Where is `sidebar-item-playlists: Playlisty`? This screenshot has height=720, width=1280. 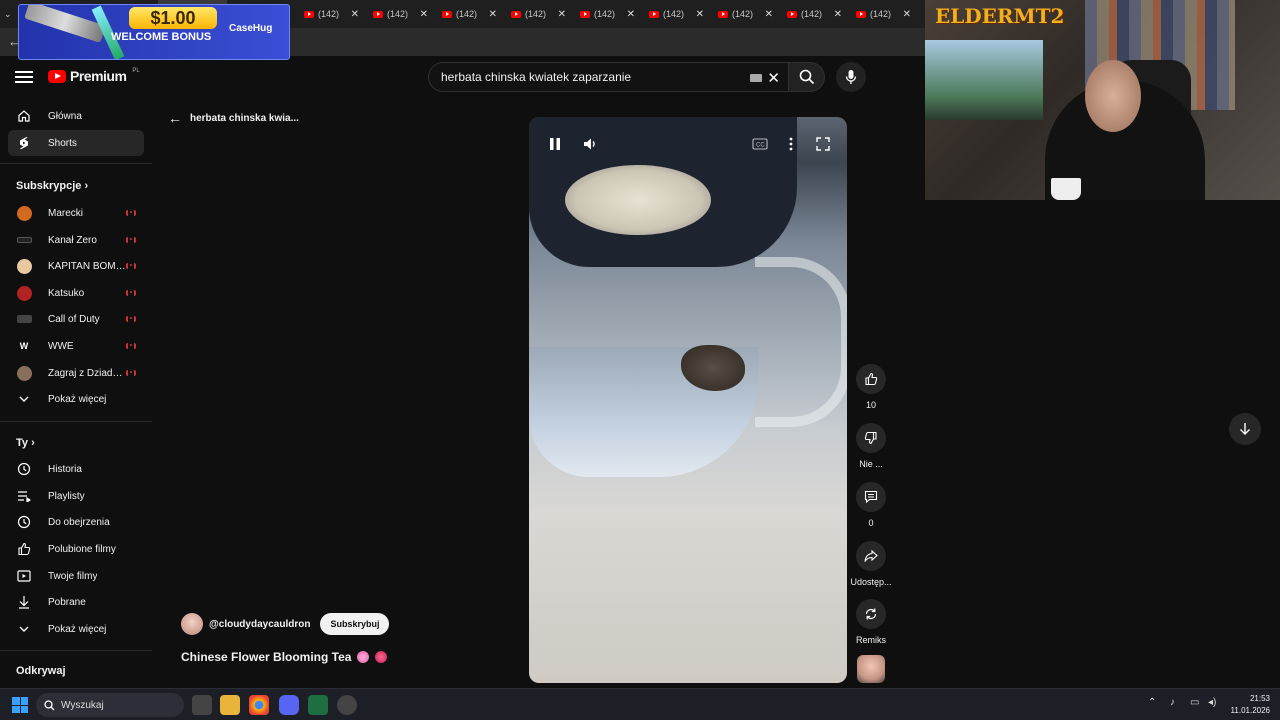
sidebar-item-playlists: Playlisty is located at coordinates (76, 496).